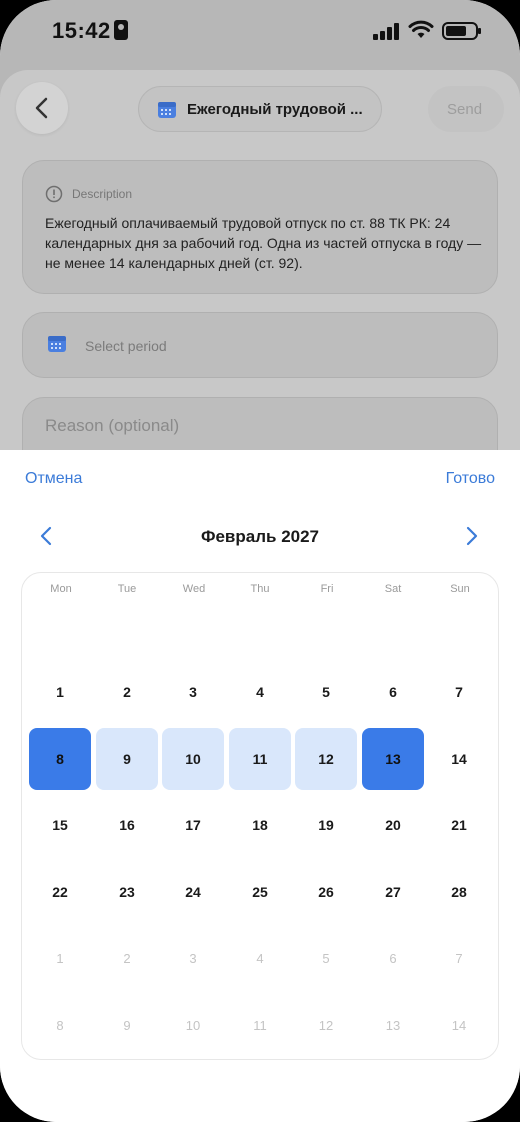 This screenshot has height=1122, width=520. Describe the element at coordinates (388, 31) in the screenshot. I see `cellular-signal-icon` at that location.